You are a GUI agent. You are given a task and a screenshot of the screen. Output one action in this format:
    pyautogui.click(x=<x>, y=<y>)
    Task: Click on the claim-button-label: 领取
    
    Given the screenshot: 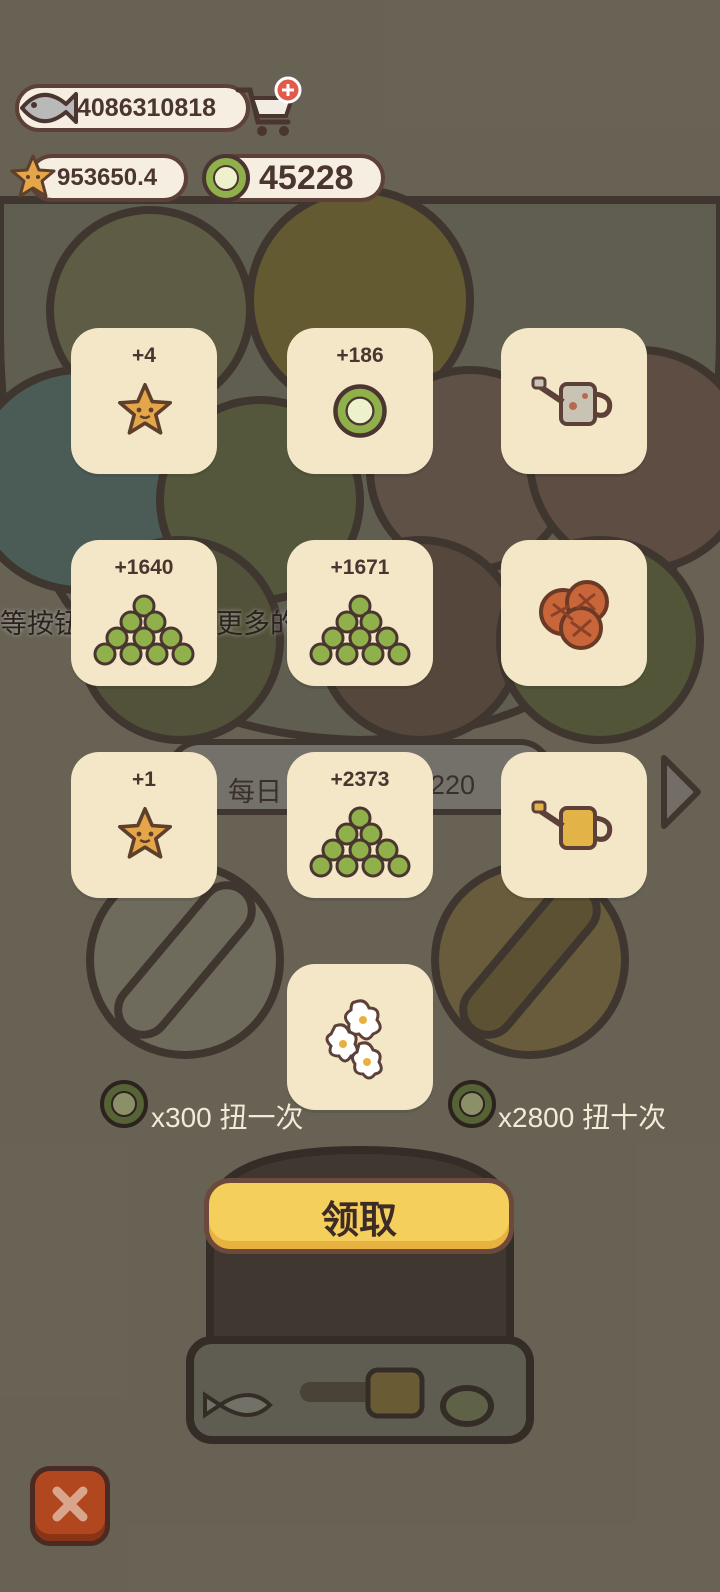 What is the action you would take?
    pyautogui.click(x=358, y=1220)
    